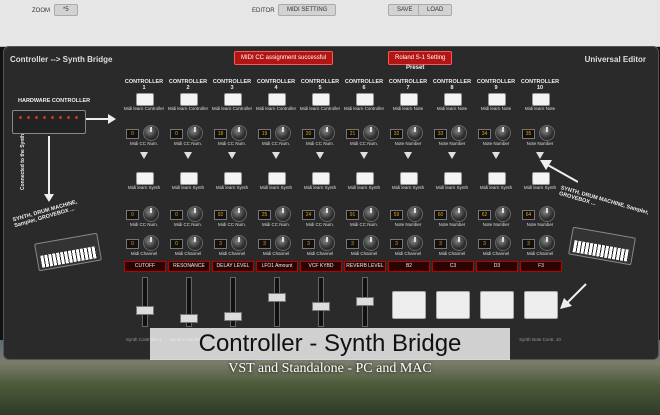 This screenshot has width=660, height=415. What do you see at coordinates (66, 10) in the screenshot?
I see `zoom-select: *5` at bounding box center [66, 10].